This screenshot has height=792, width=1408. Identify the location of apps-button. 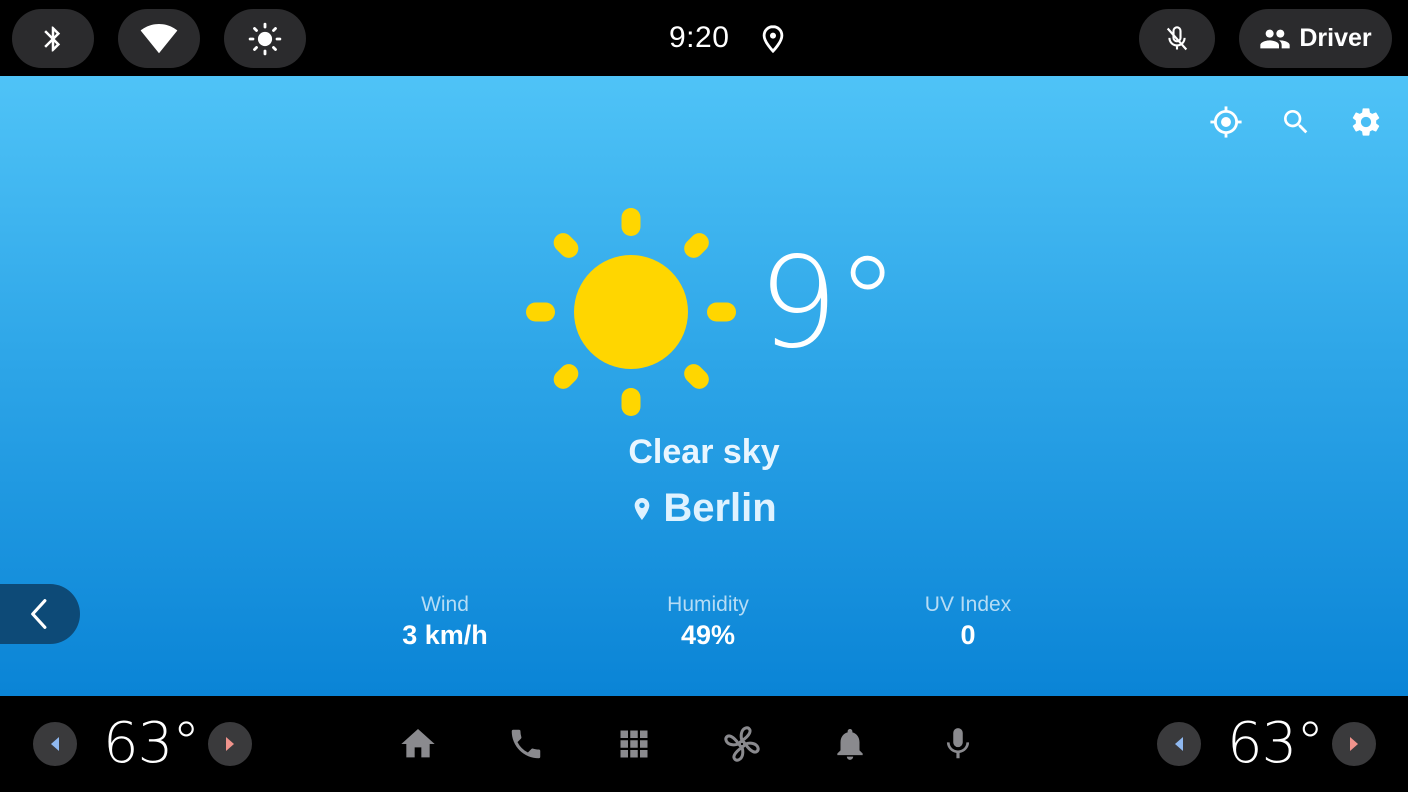
(634, 744).